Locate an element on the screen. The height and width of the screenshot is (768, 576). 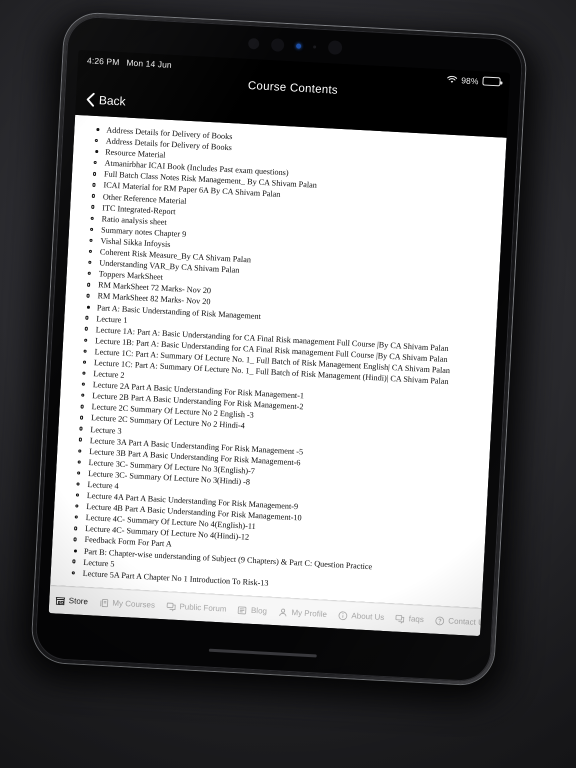
status-time: 4:26 PM is located at coordinates (103, 60).